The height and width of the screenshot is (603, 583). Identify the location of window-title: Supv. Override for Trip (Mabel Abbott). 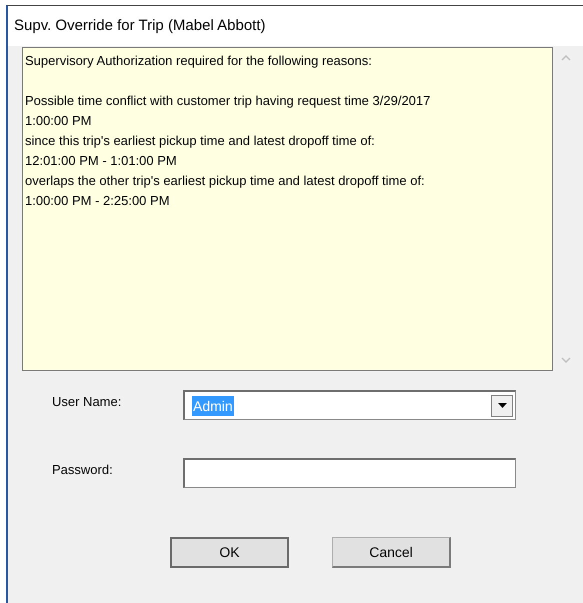
(140, 26).